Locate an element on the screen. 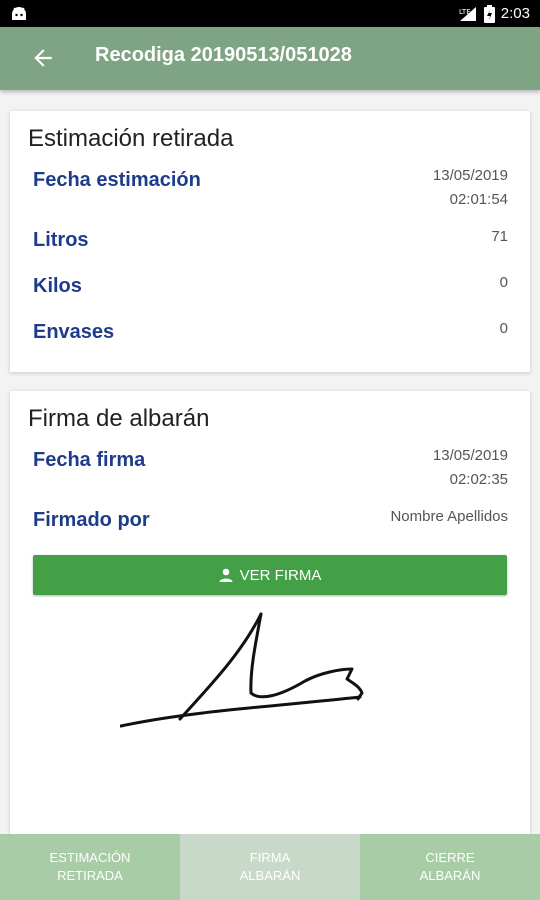 The image size is (540, 900). fecha-estimacion-date: 13/05/2019 is located at coordinates (470, 175).